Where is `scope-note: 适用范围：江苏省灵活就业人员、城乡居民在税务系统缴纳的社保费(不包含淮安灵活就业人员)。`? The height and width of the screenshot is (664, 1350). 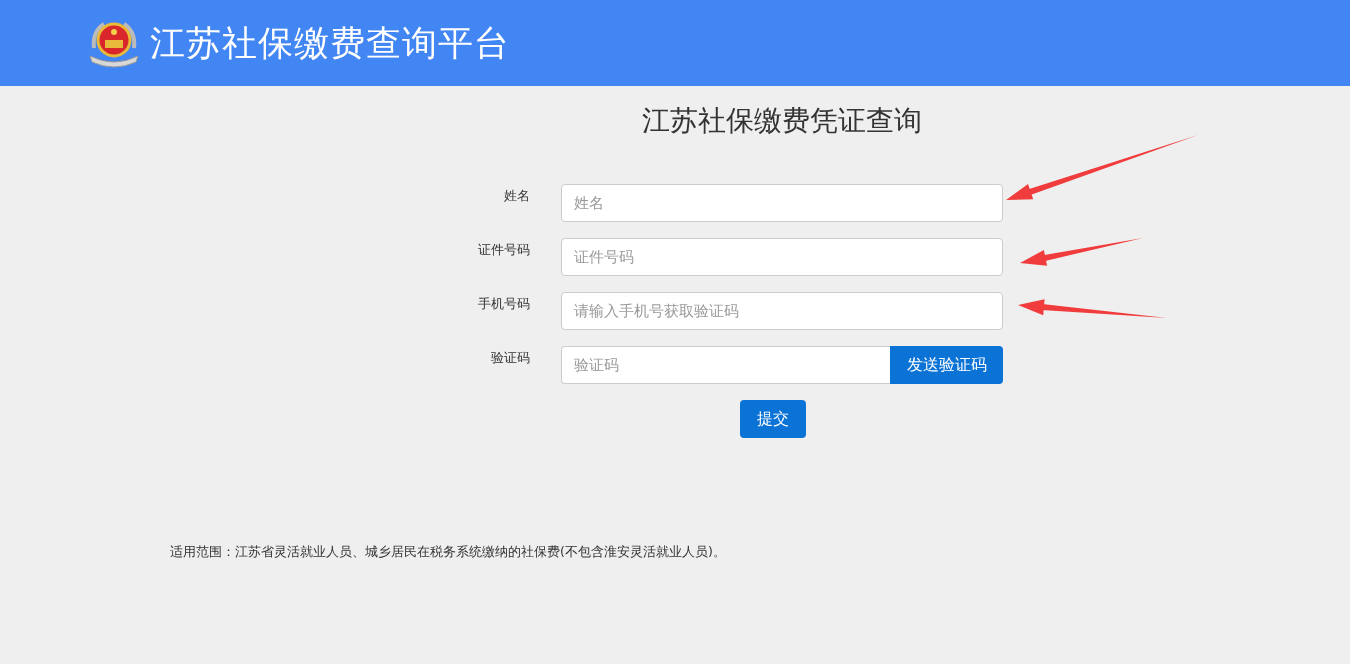
scope-note: 适用范围：江苏省灵活就业人员、城乡居民在税务系统缴纳的社保费(不包含淮安灵活就业人员)。 is located at coordinates (448, 552).